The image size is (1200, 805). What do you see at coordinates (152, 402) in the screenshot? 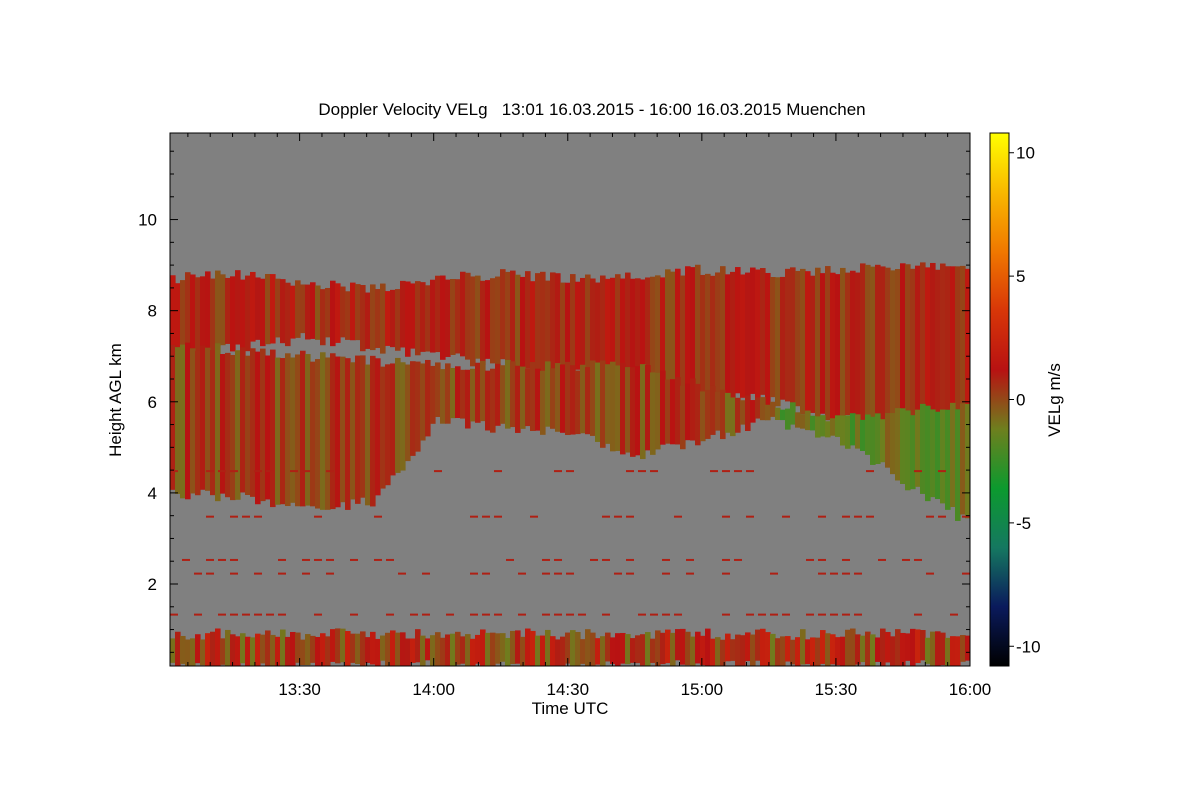
I see `y-tick-label: 6` at bounding box center [152, 402].